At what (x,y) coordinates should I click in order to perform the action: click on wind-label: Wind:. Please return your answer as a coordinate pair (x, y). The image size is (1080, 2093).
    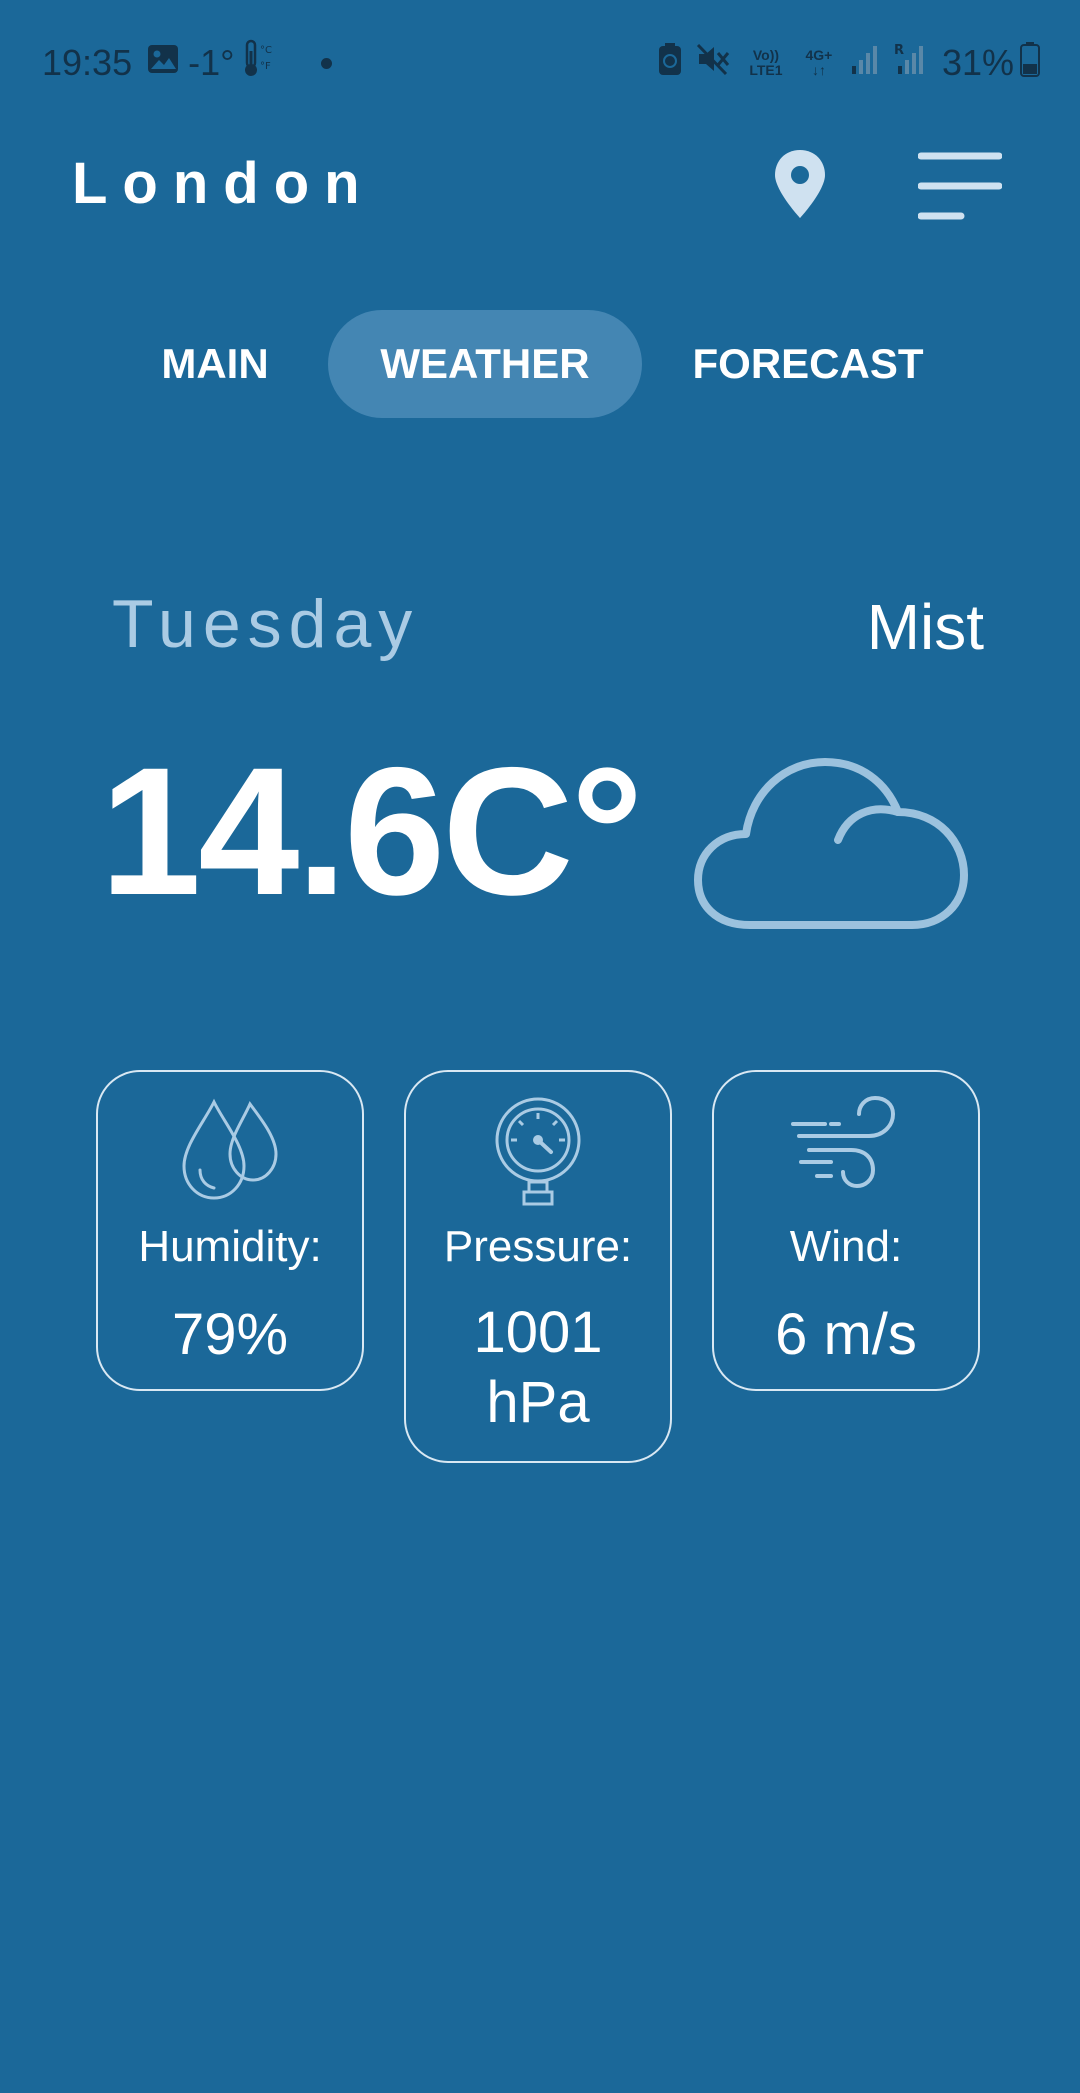
    Looking at the image, I should click on (846, 1246).